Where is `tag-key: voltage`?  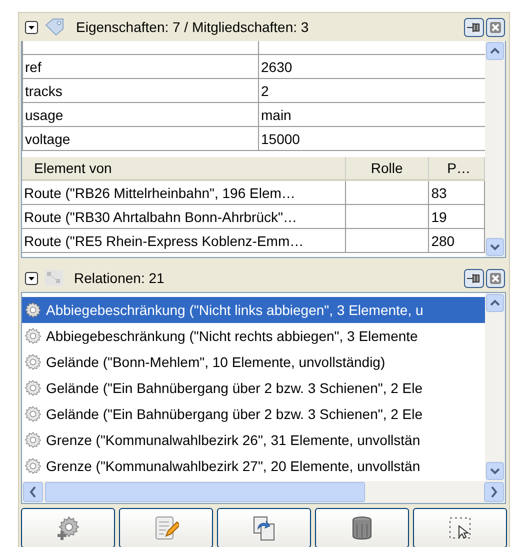
tag-key: voltage is located at coordinates (141, 138).